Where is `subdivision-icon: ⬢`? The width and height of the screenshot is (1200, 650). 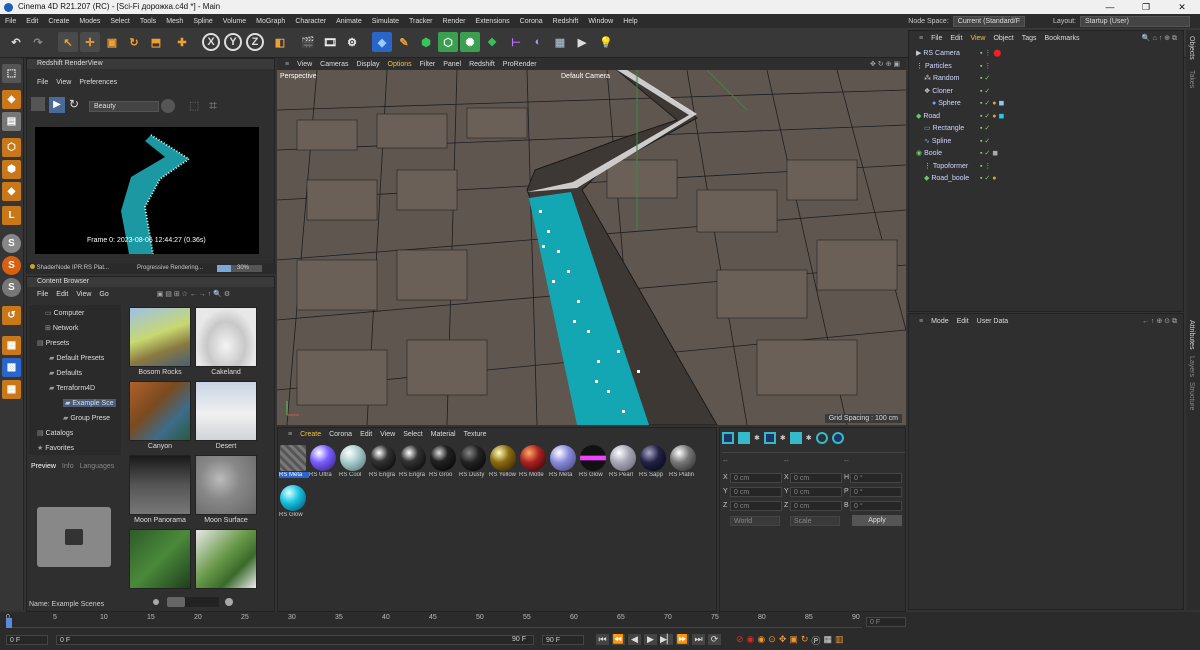 subdivision-icon: ⬢ is located at coordinates (426, 42).